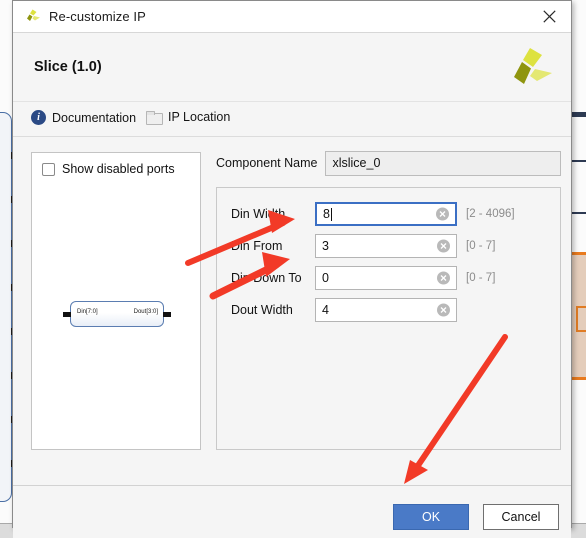 The image size is (586, 538). I want to click on component-name-label: Component Name, so click(267, 163).